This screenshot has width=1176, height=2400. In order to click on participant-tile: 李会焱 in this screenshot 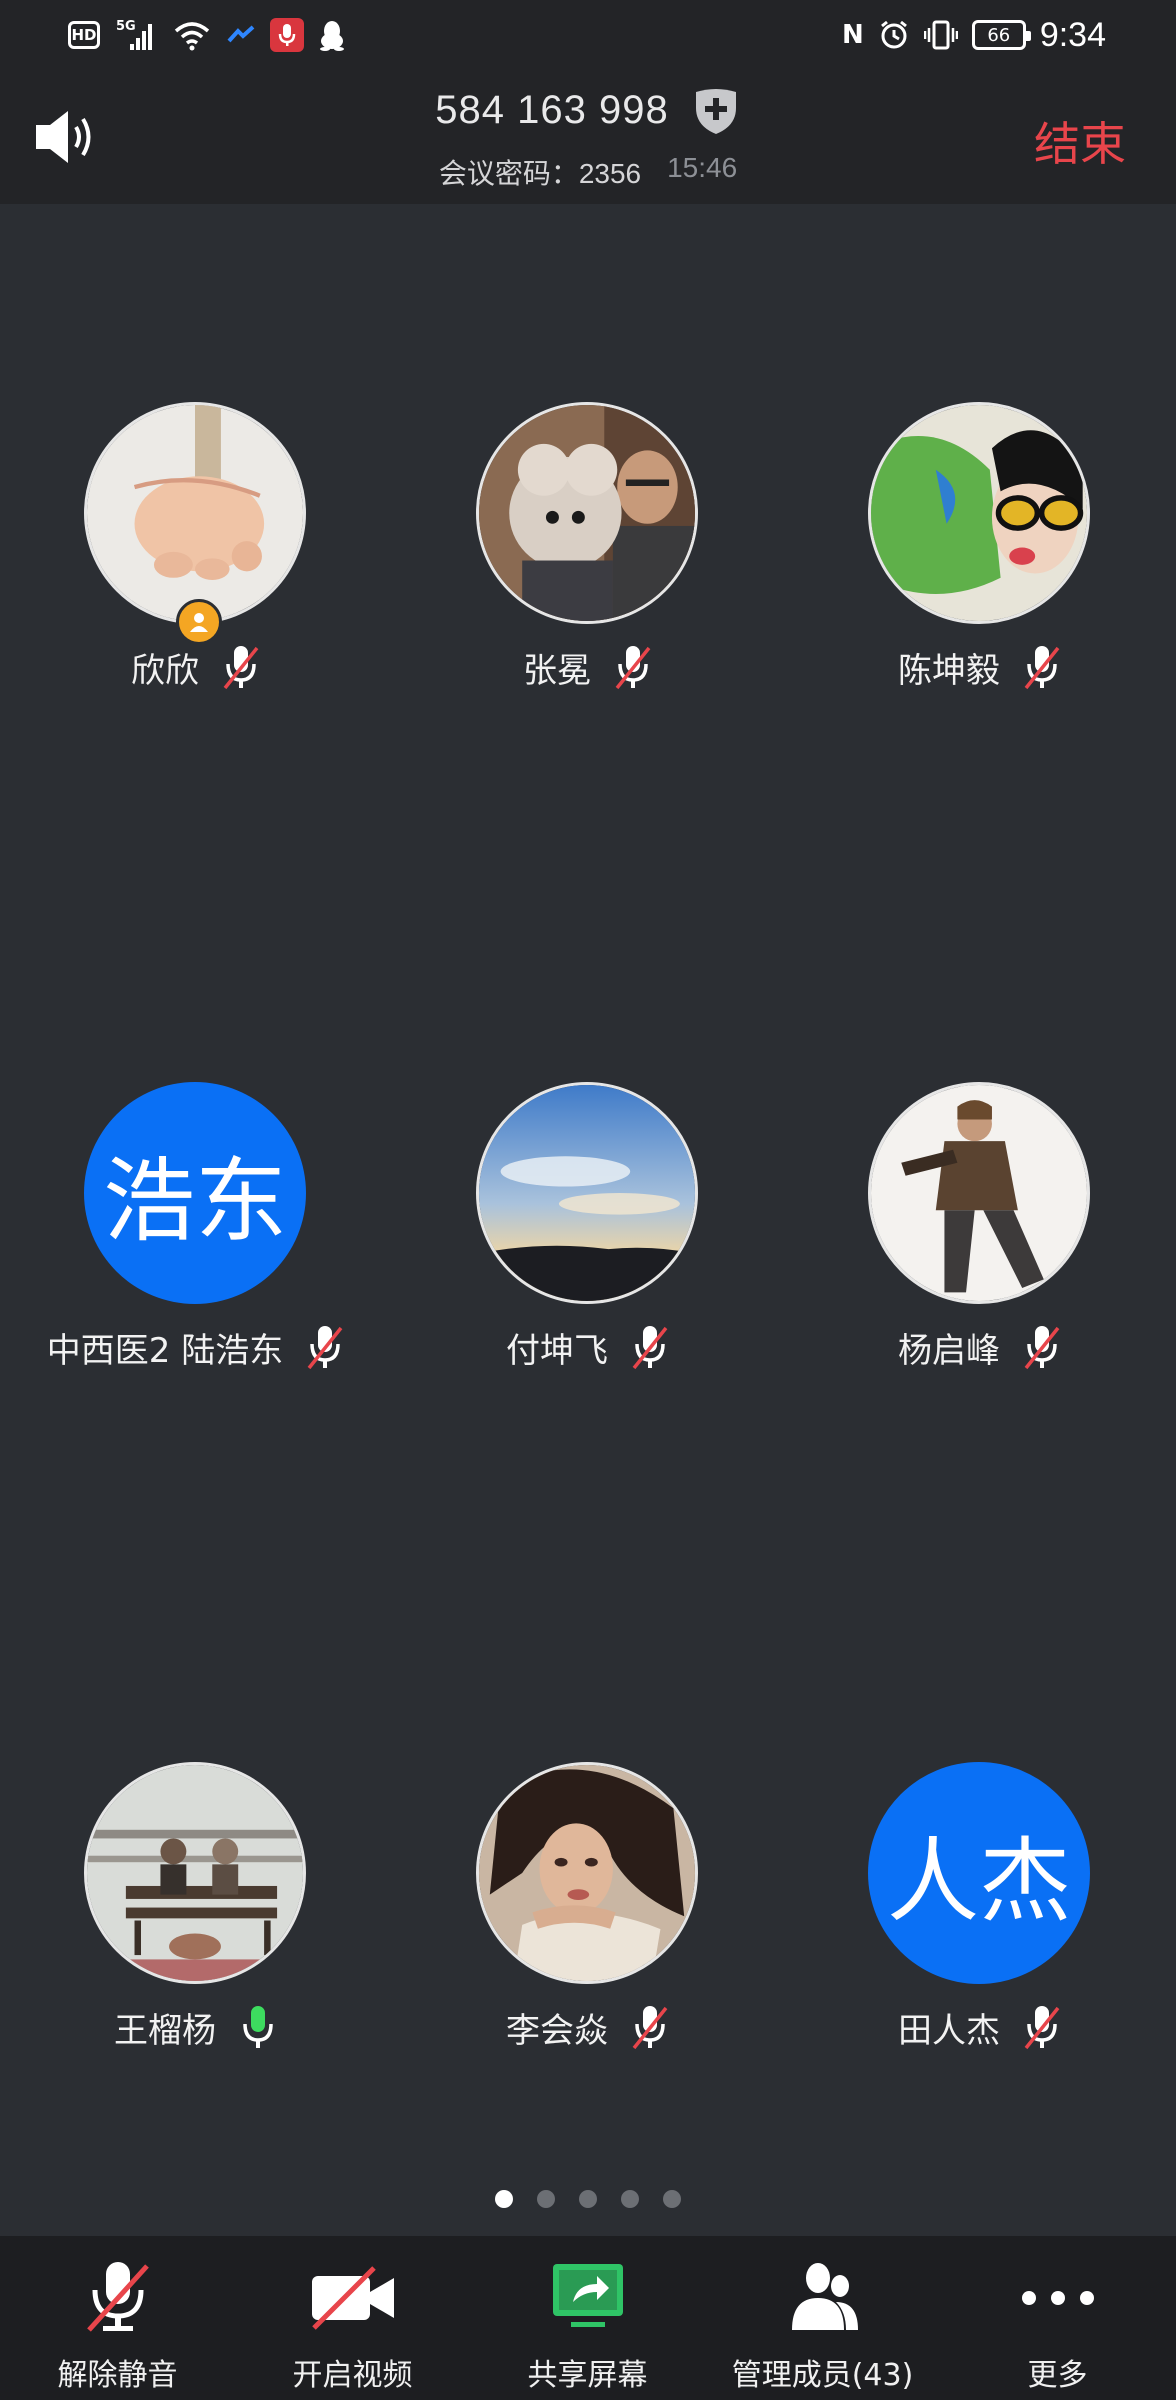, I will do `click(588, 1922)`.